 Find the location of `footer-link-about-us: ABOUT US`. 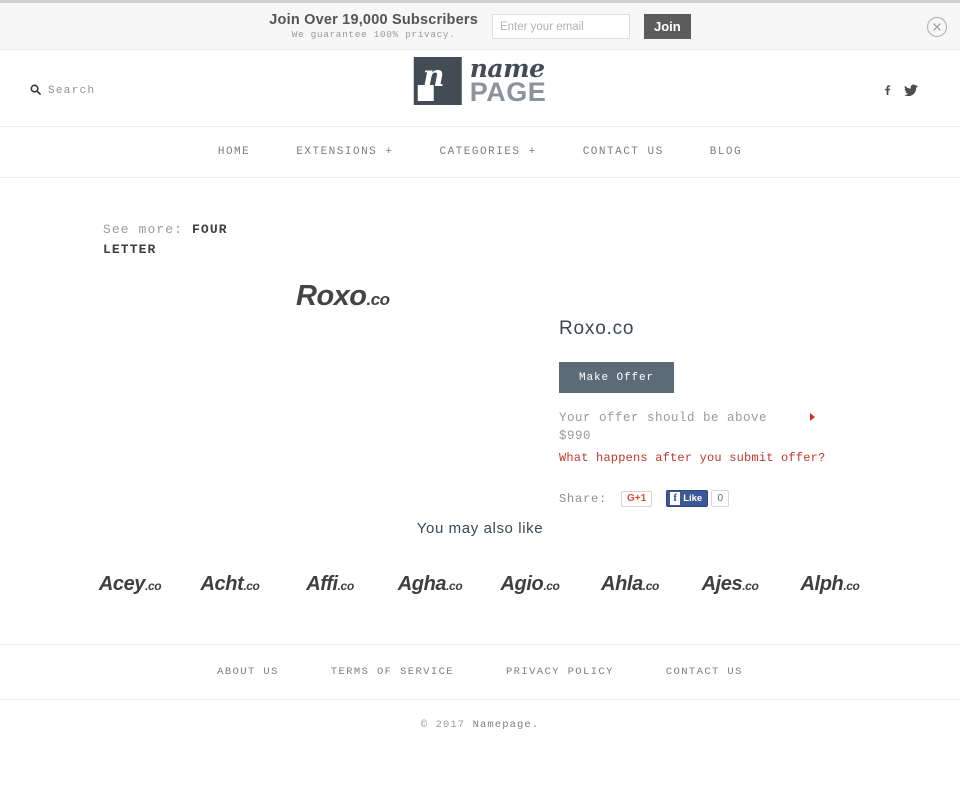

footer-link-about-us: ABOUT US is located at coordinates (248, 672).